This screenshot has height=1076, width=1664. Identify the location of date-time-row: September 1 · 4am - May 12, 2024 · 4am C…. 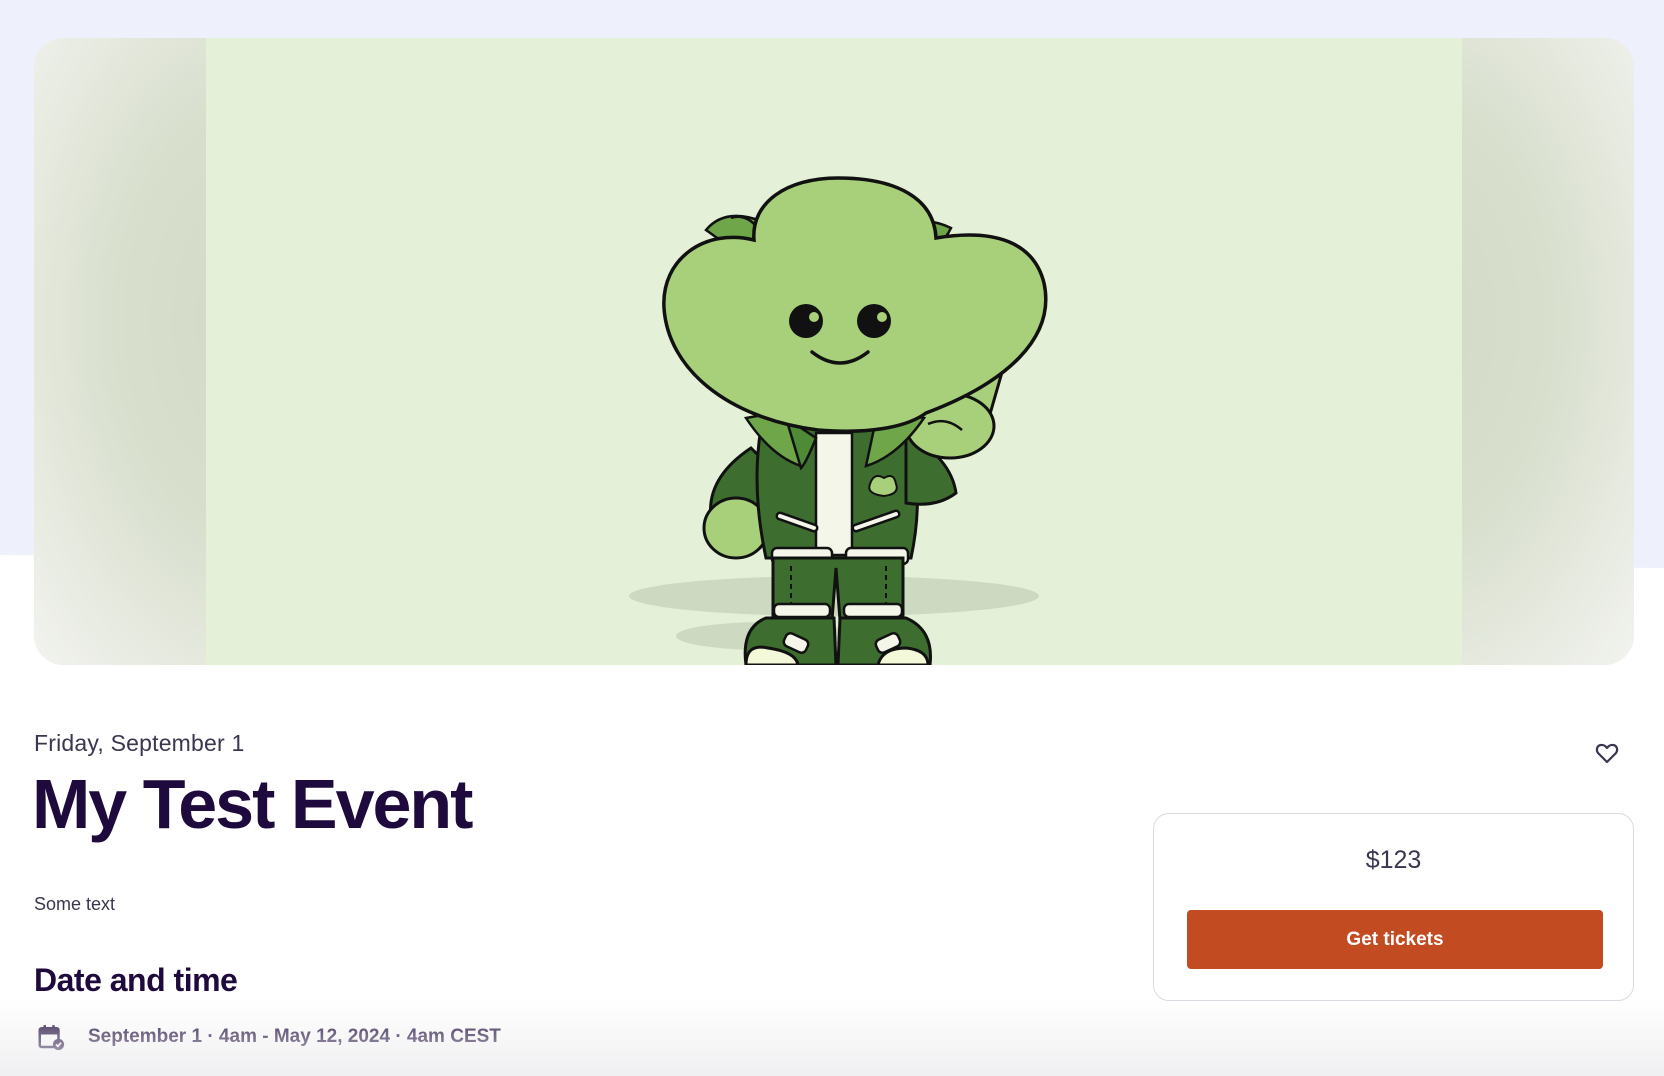
(268, 1037).